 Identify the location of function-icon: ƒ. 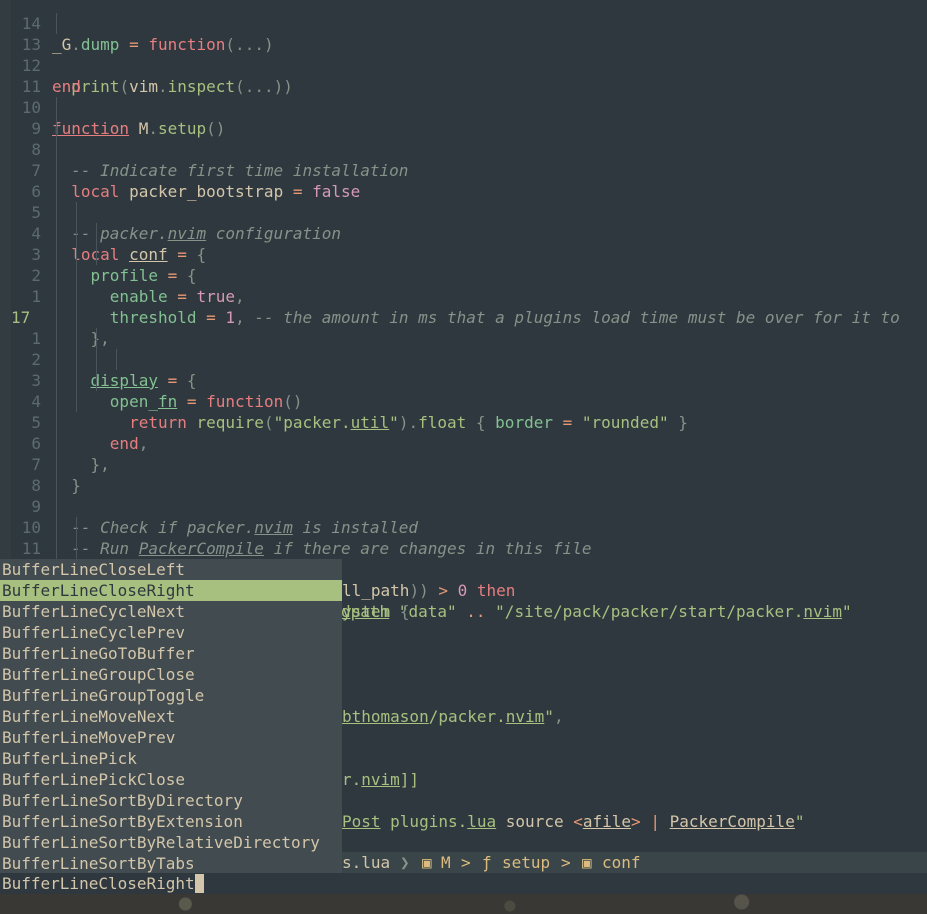
(487, 862).